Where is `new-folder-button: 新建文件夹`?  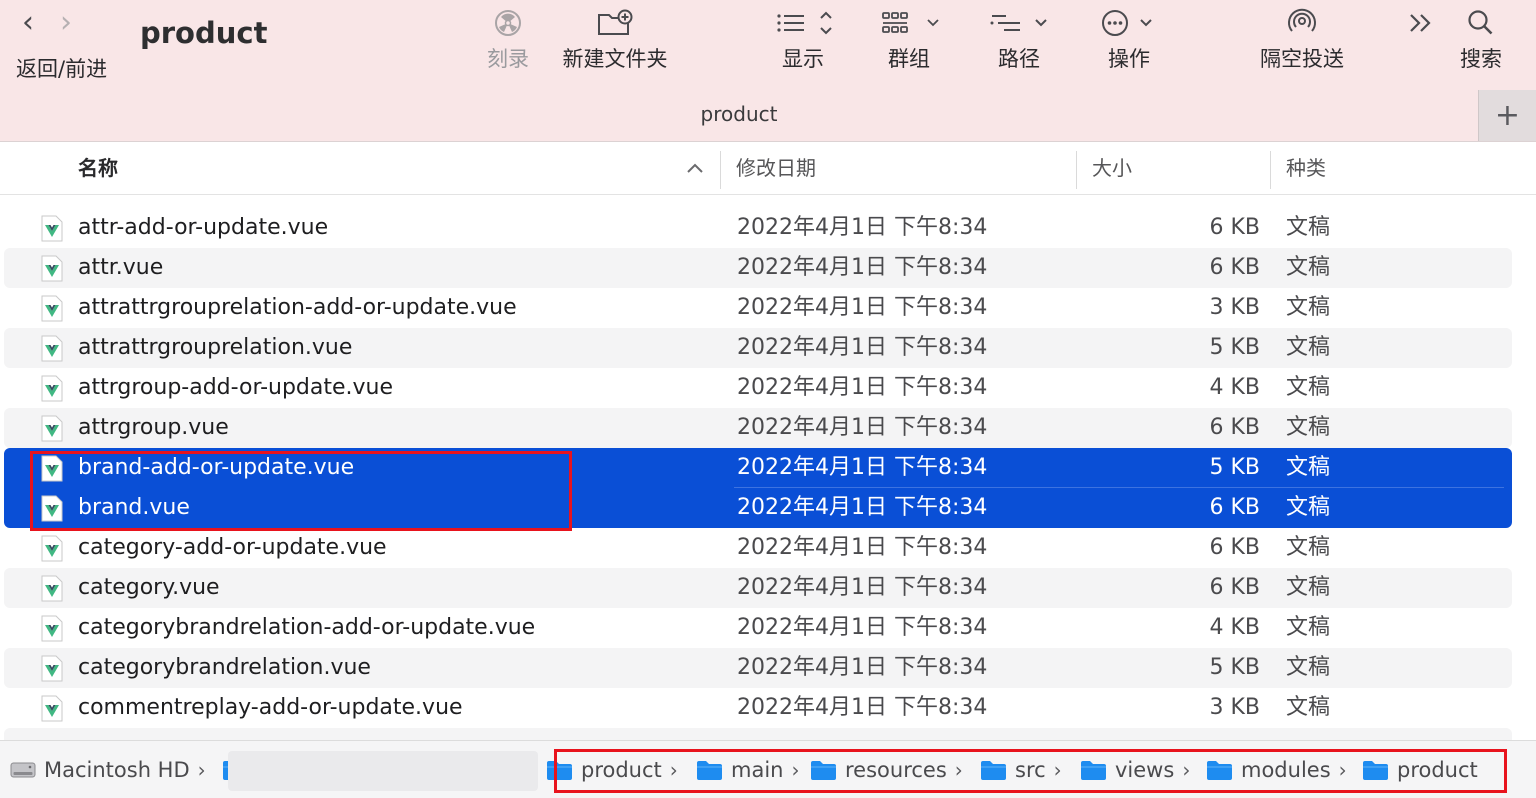
new-folder-button: 新建文件夹 is located at coordinates (615, 45).